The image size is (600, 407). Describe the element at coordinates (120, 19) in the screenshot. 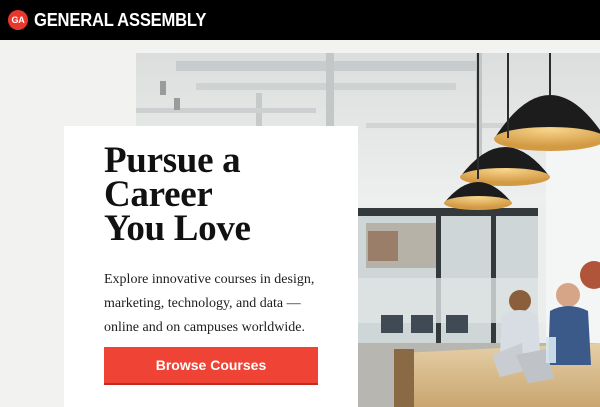

I see `brand-name: GENERAL ASSEMBLY` at that location.